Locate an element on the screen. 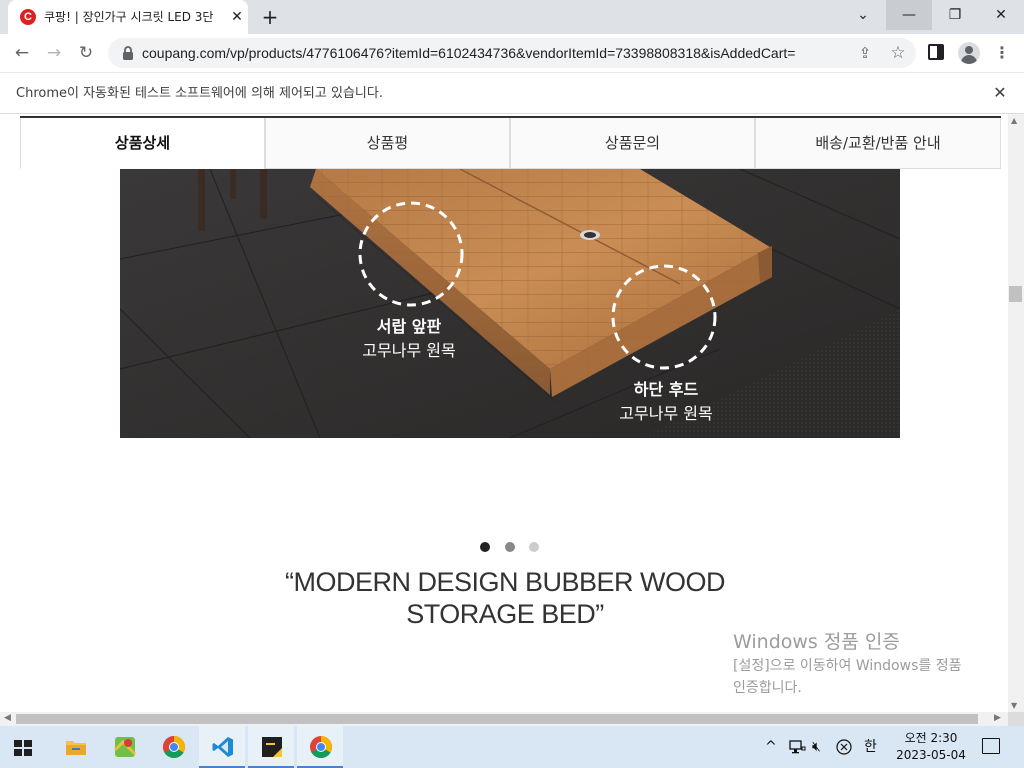  watermark-line-1: [설정]으로 이동하여 Windows를 정품 is located at coordinates (847, 666).